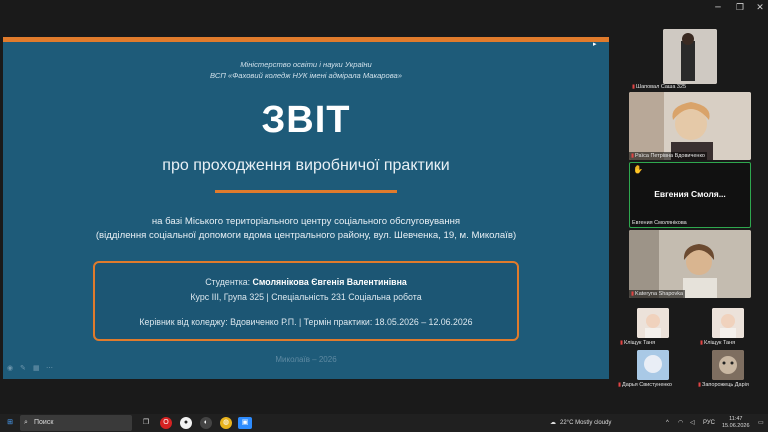 This screenshot has width=768, height=432. Describe the element at coordinates (186, 423) in the screenshot. I see `obs-icon: ●` at that location.